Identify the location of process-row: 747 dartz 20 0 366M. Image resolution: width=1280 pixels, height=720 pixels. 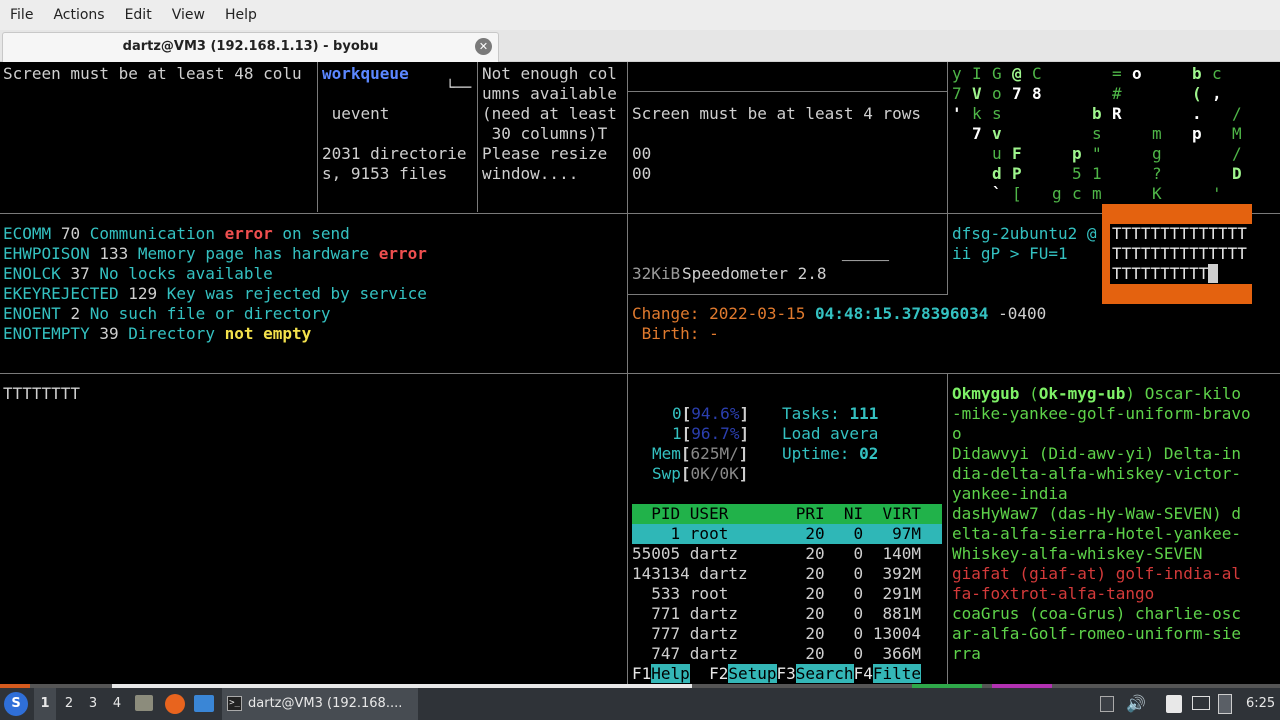
(776, 654).